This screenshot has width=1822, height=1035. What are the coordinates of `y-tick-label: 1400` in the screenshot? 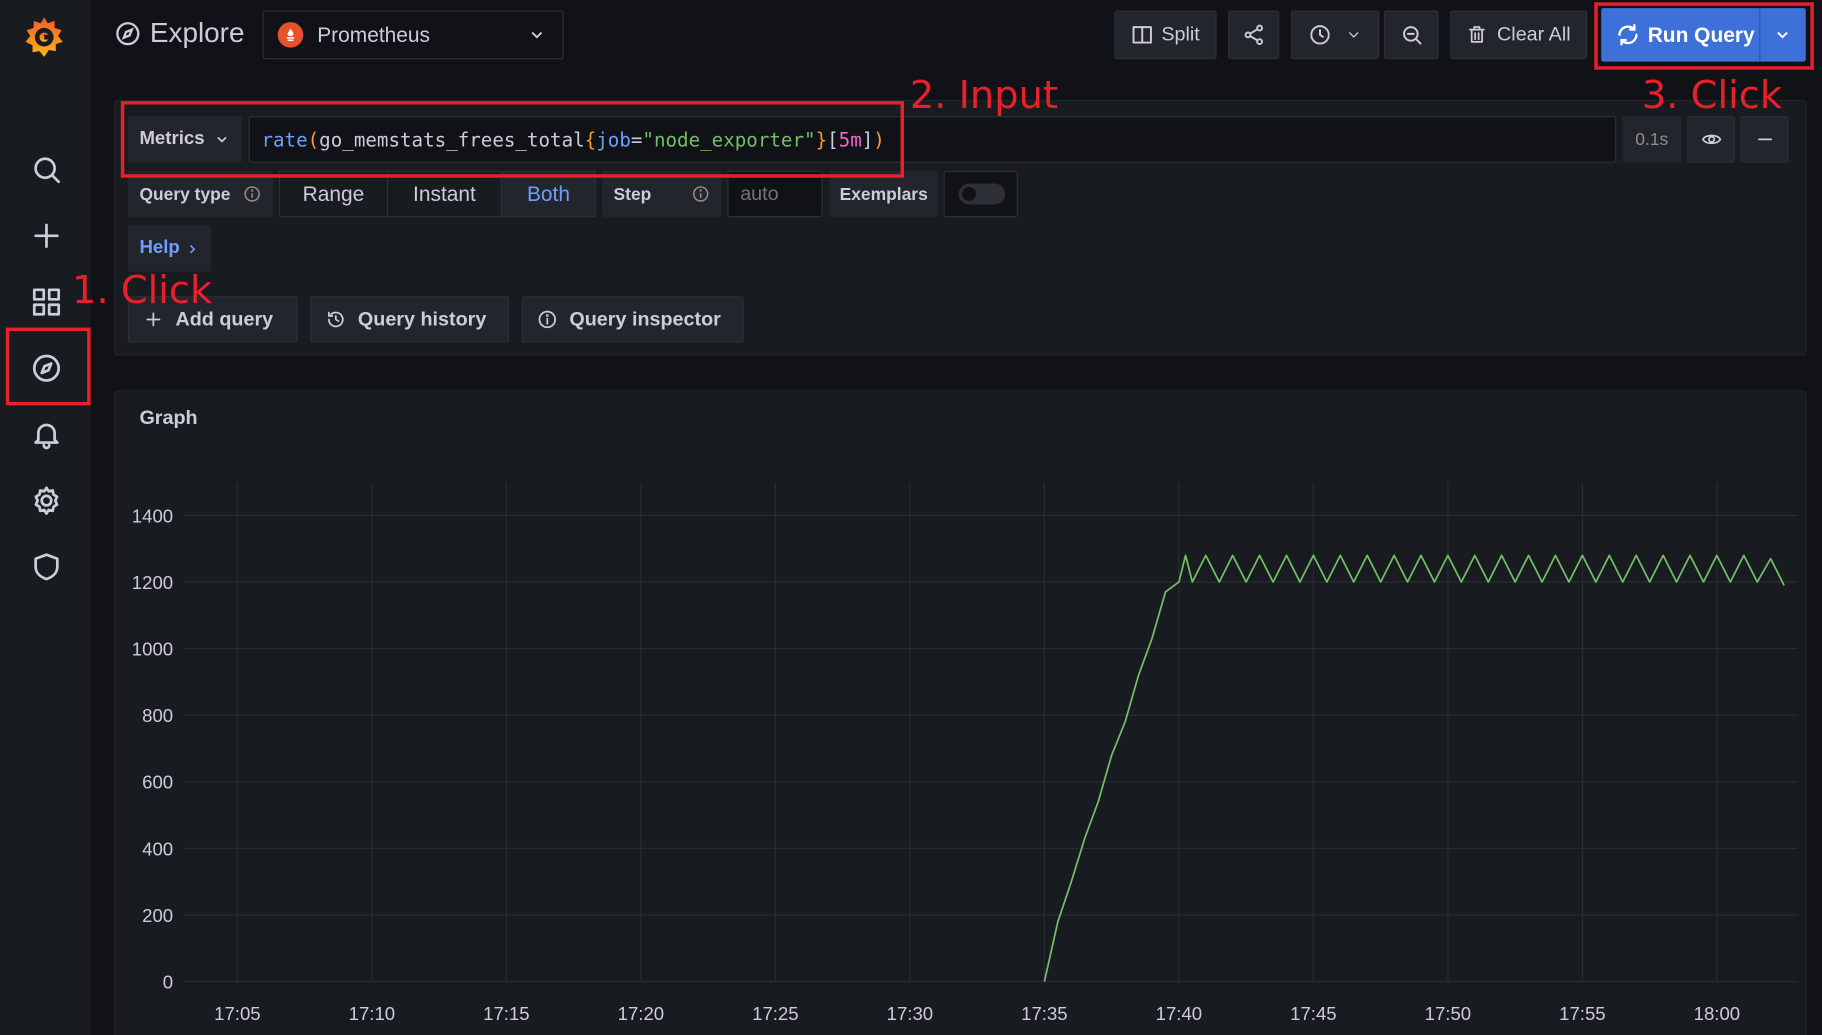 It's located at (152, 515).